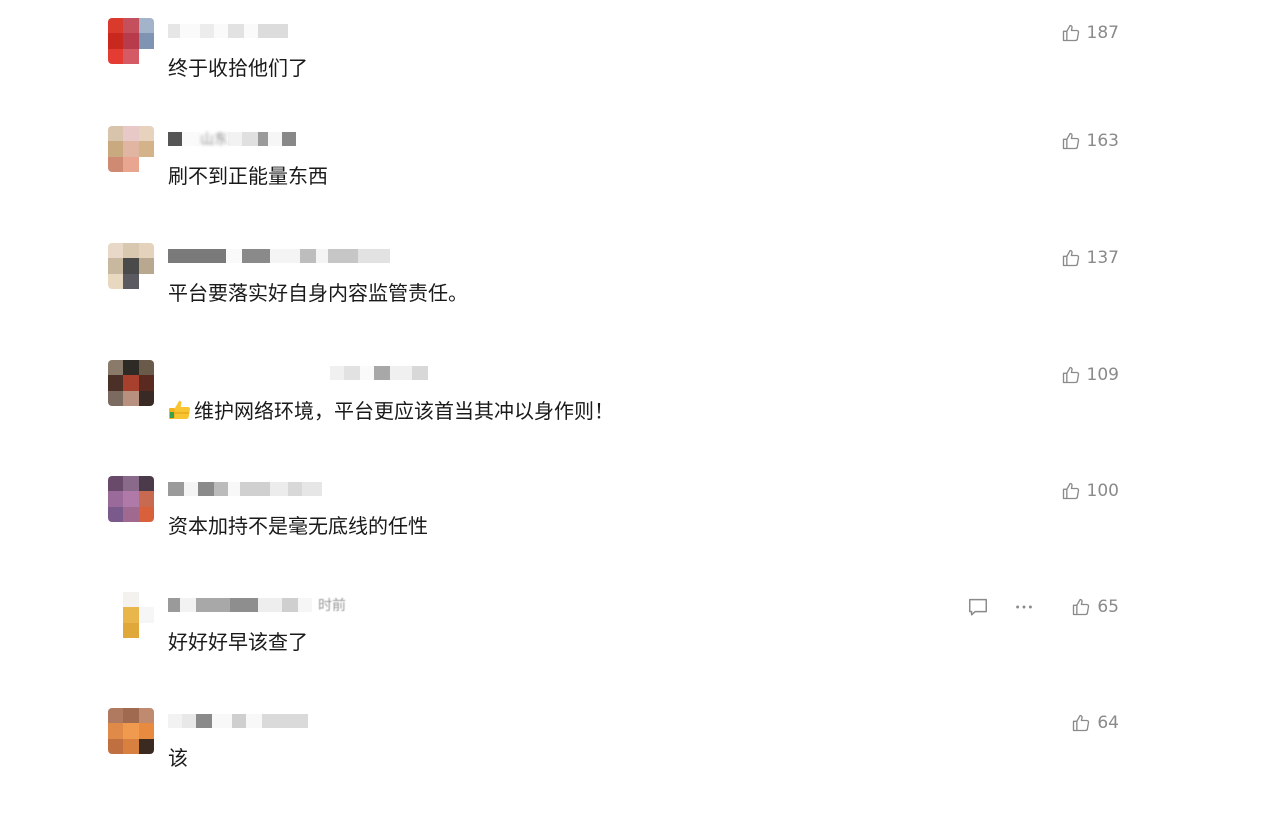 Image resolution: width=1267 pixels, height=824 pixels. Describe the element at coordinates (1102, 491) in the screenshot. I see `like-count: 100` at that location.